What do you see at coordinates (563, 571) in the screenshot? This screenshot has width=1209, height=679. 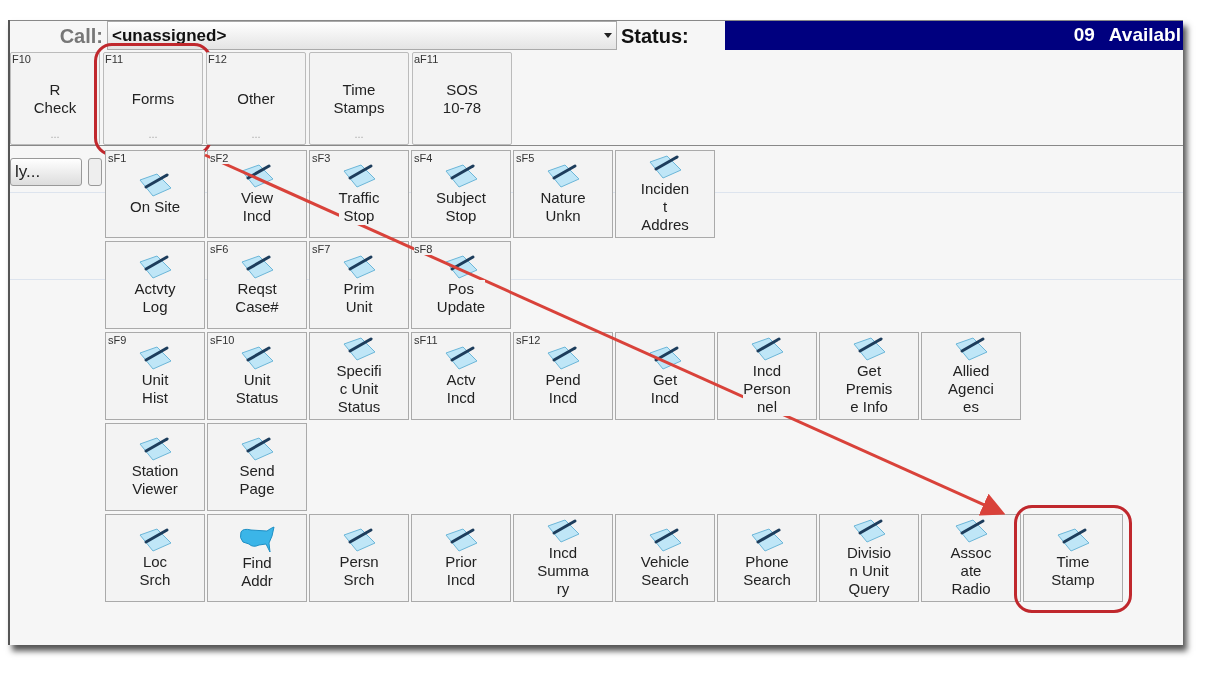 I see `button-label: Incd Summa ry` at bounding box center [563, 571].